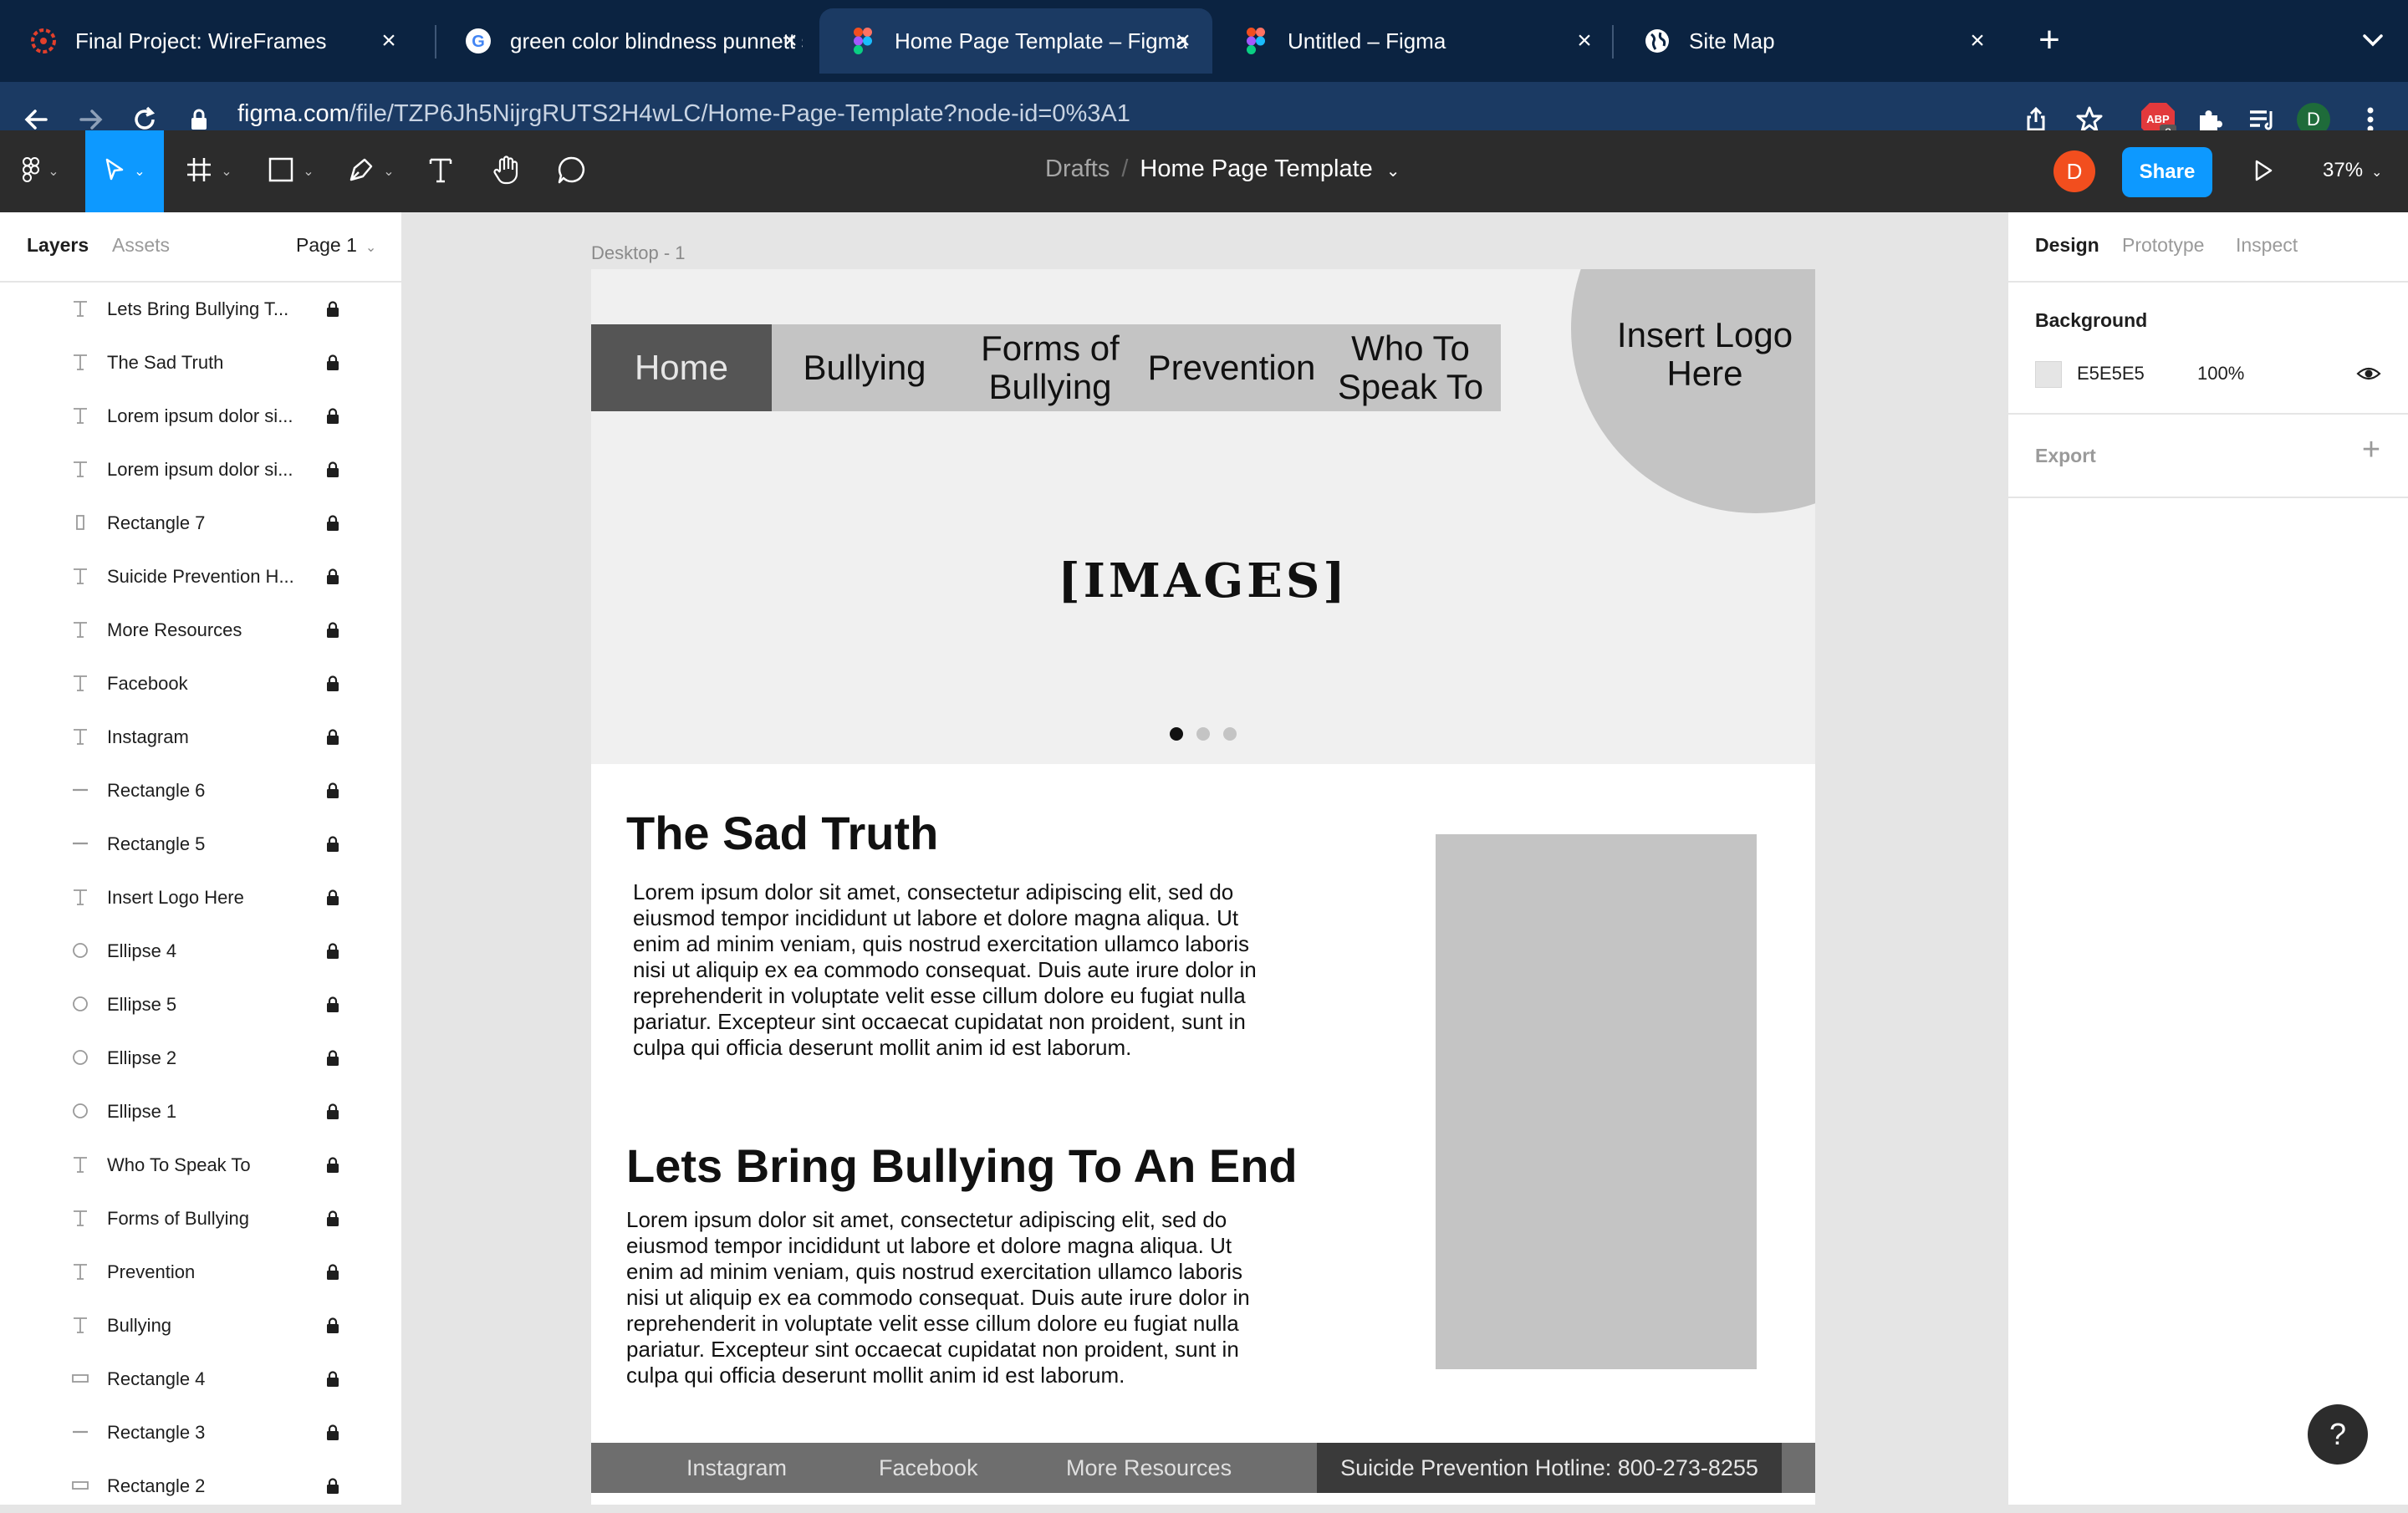 This screenshot has height=1513, width=2408. Describe the element at coordinates (2267, 245) in the screenshot. I see `tab-inspect: Inspect` at that location.